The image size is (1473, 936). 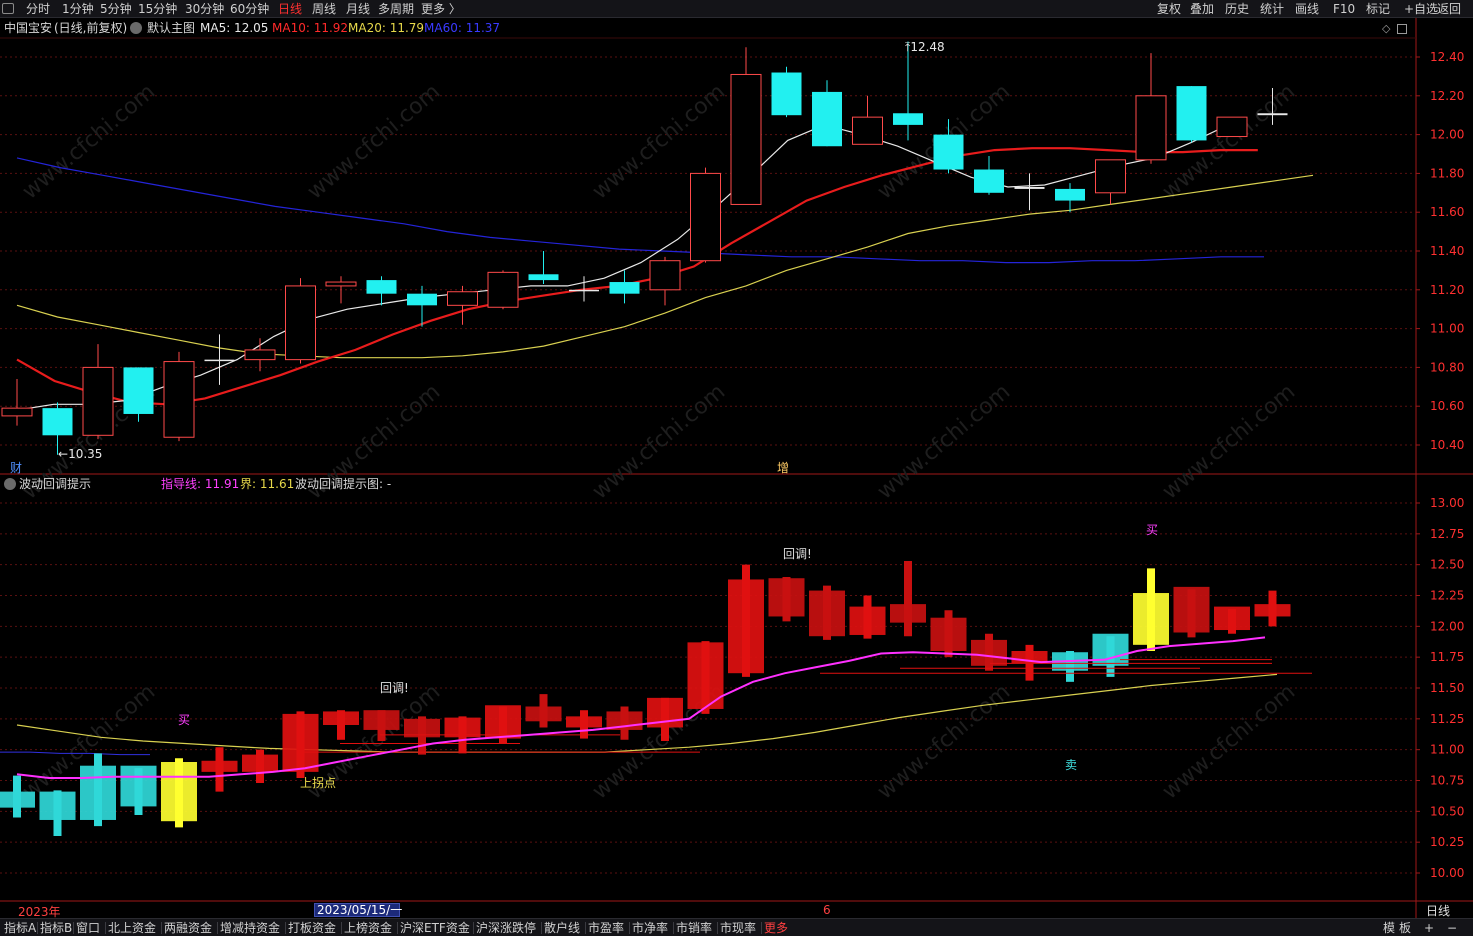 What do you see at coordinates (506, 928) in the screenshot?
I see `bottom-tab-9: 沪深涨跌停` at bounding box center [506, 928].